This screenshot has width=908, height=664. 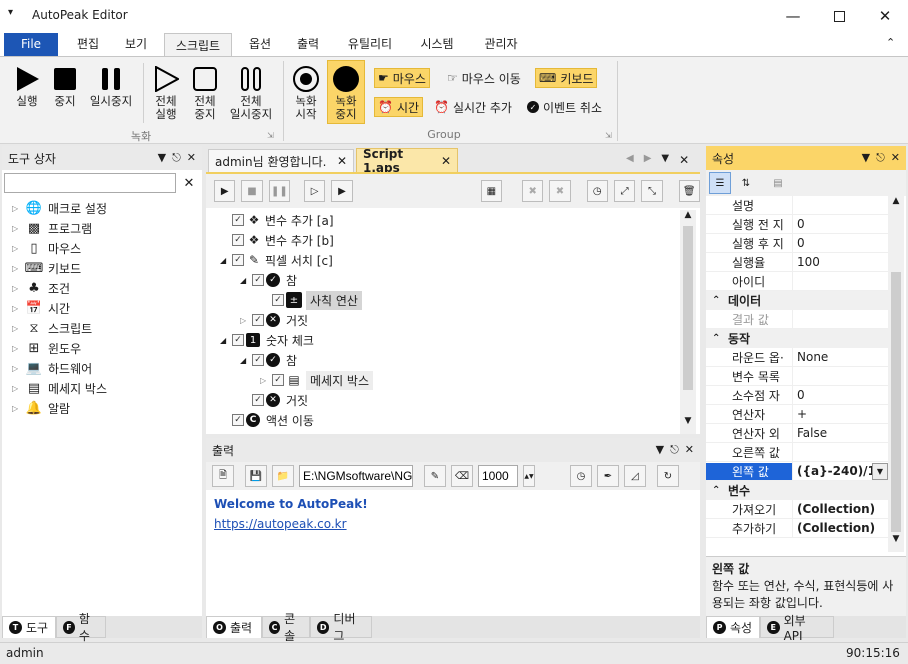 I want to click on sort-az-icon: ⇅, so click(x=746, y=183).